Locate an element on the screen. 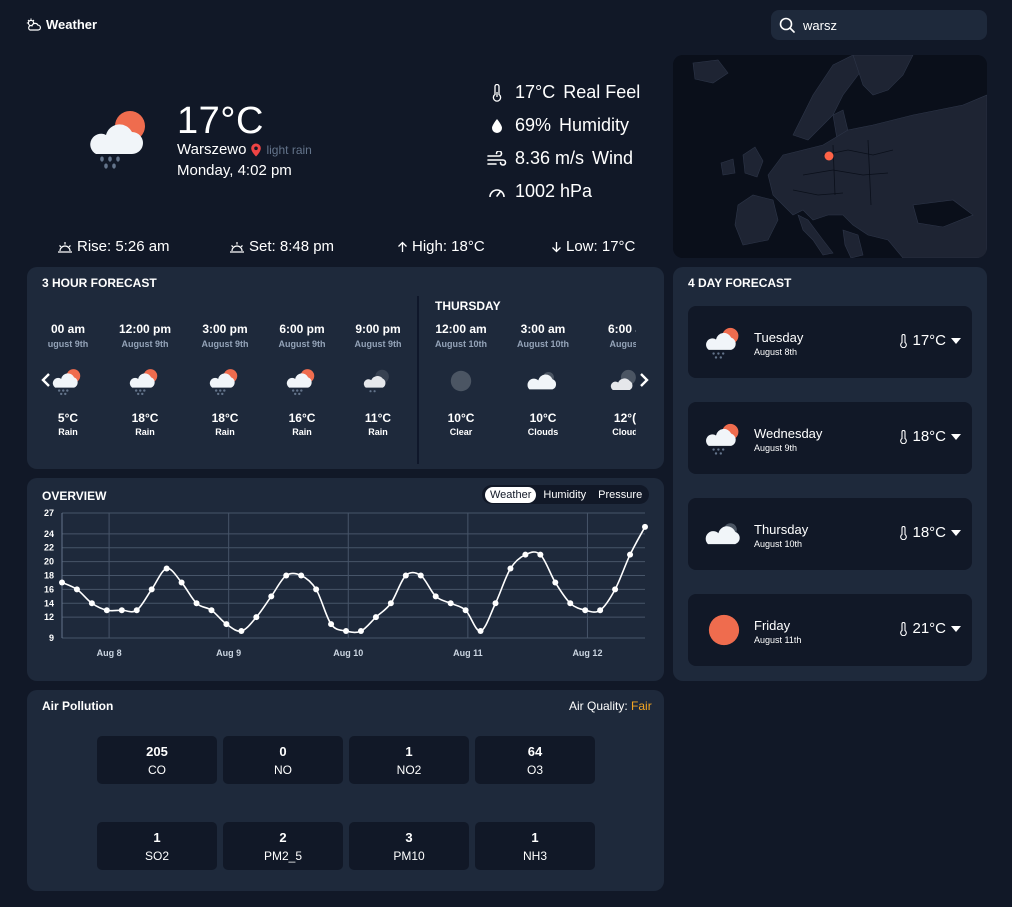 The image size is (1012, 907). search-icon is located at coordinates (787, 25).